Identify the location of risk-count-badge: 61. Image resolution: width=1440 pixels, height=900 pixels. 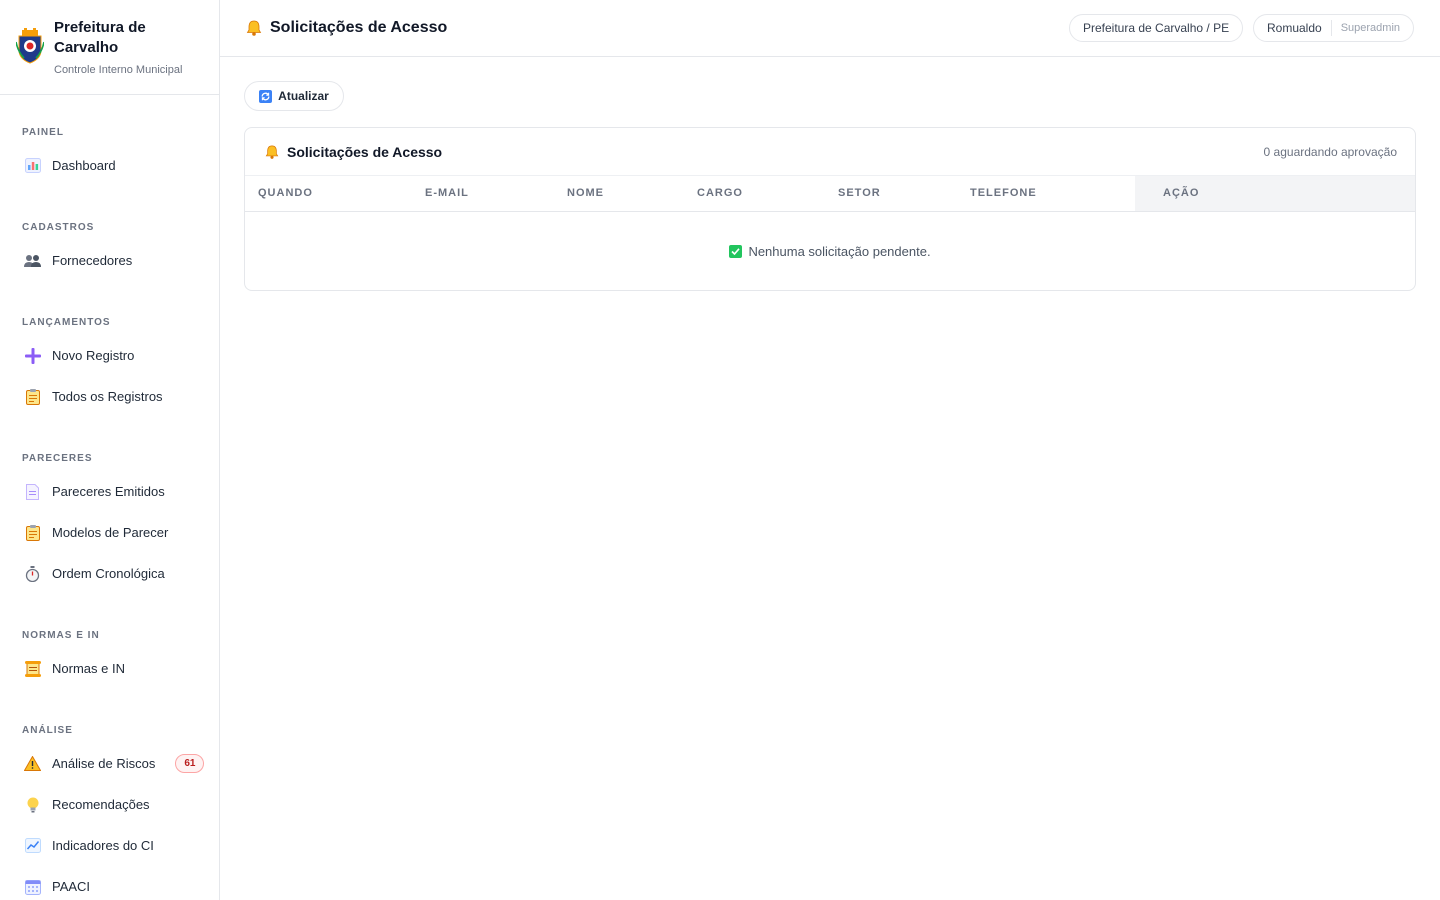
(190, 763).